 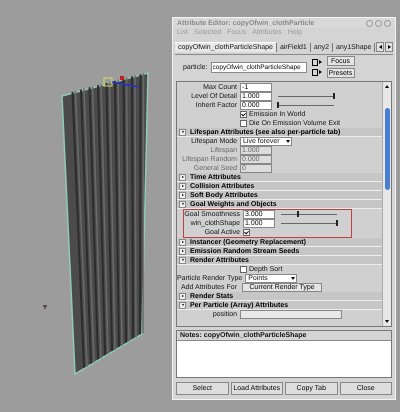 What do you see at coordinates (291, 314) in the screenshot?
I see `array-field` at bounding box center [291, 314].